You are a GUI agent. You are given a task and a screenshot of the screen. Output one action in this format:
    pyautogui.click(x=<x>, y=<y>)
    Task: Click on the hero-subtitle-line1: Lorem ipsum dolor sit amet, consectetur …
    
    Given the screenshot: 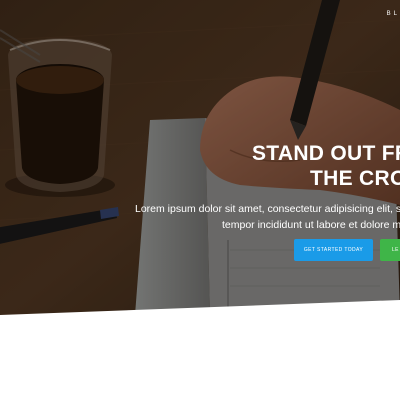 What is the action you would take?
    pyautogui.click(x=267, y=209)
    